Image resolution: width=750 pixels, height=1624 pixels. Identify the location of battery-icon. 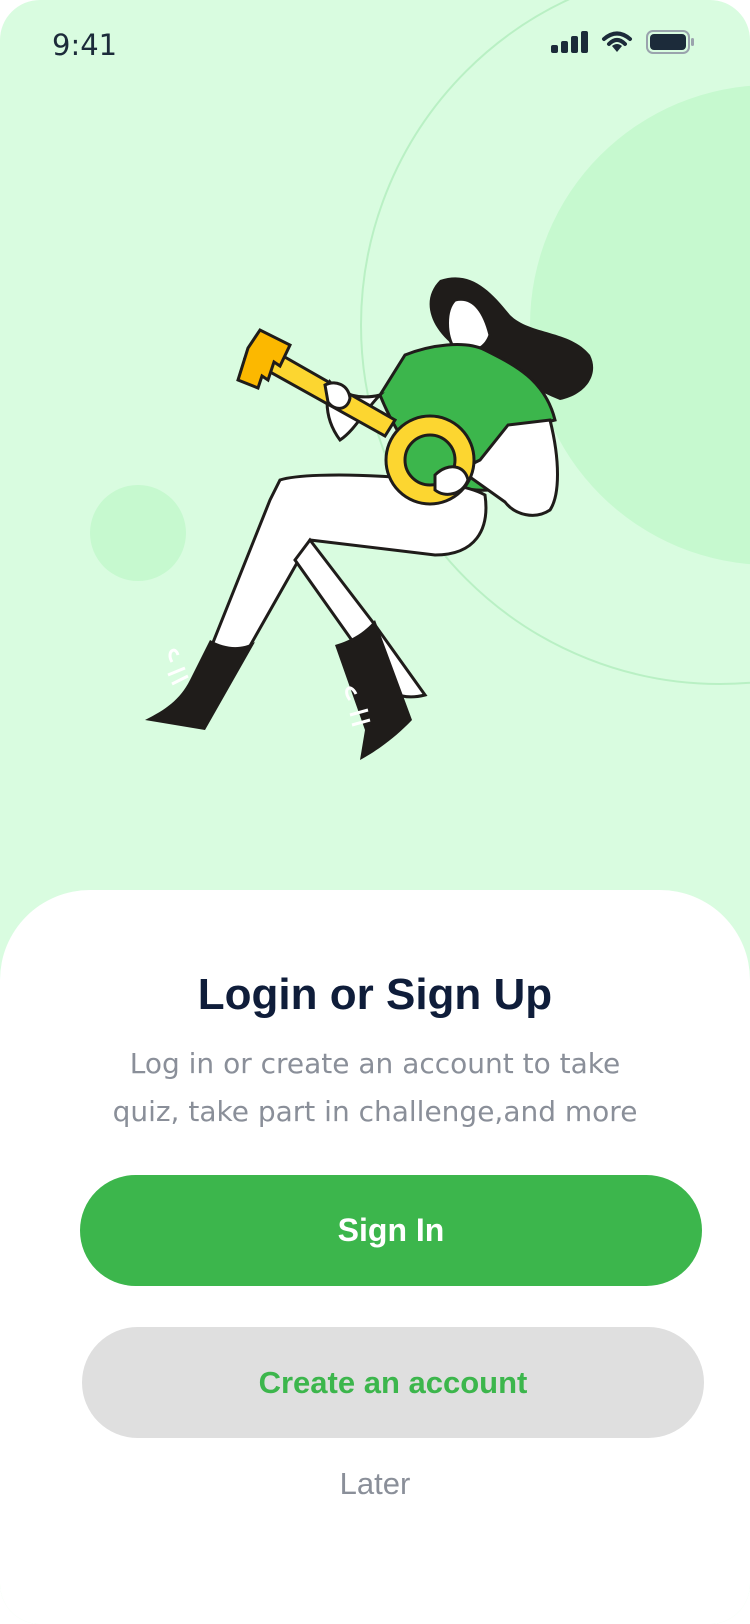
(670, 44).